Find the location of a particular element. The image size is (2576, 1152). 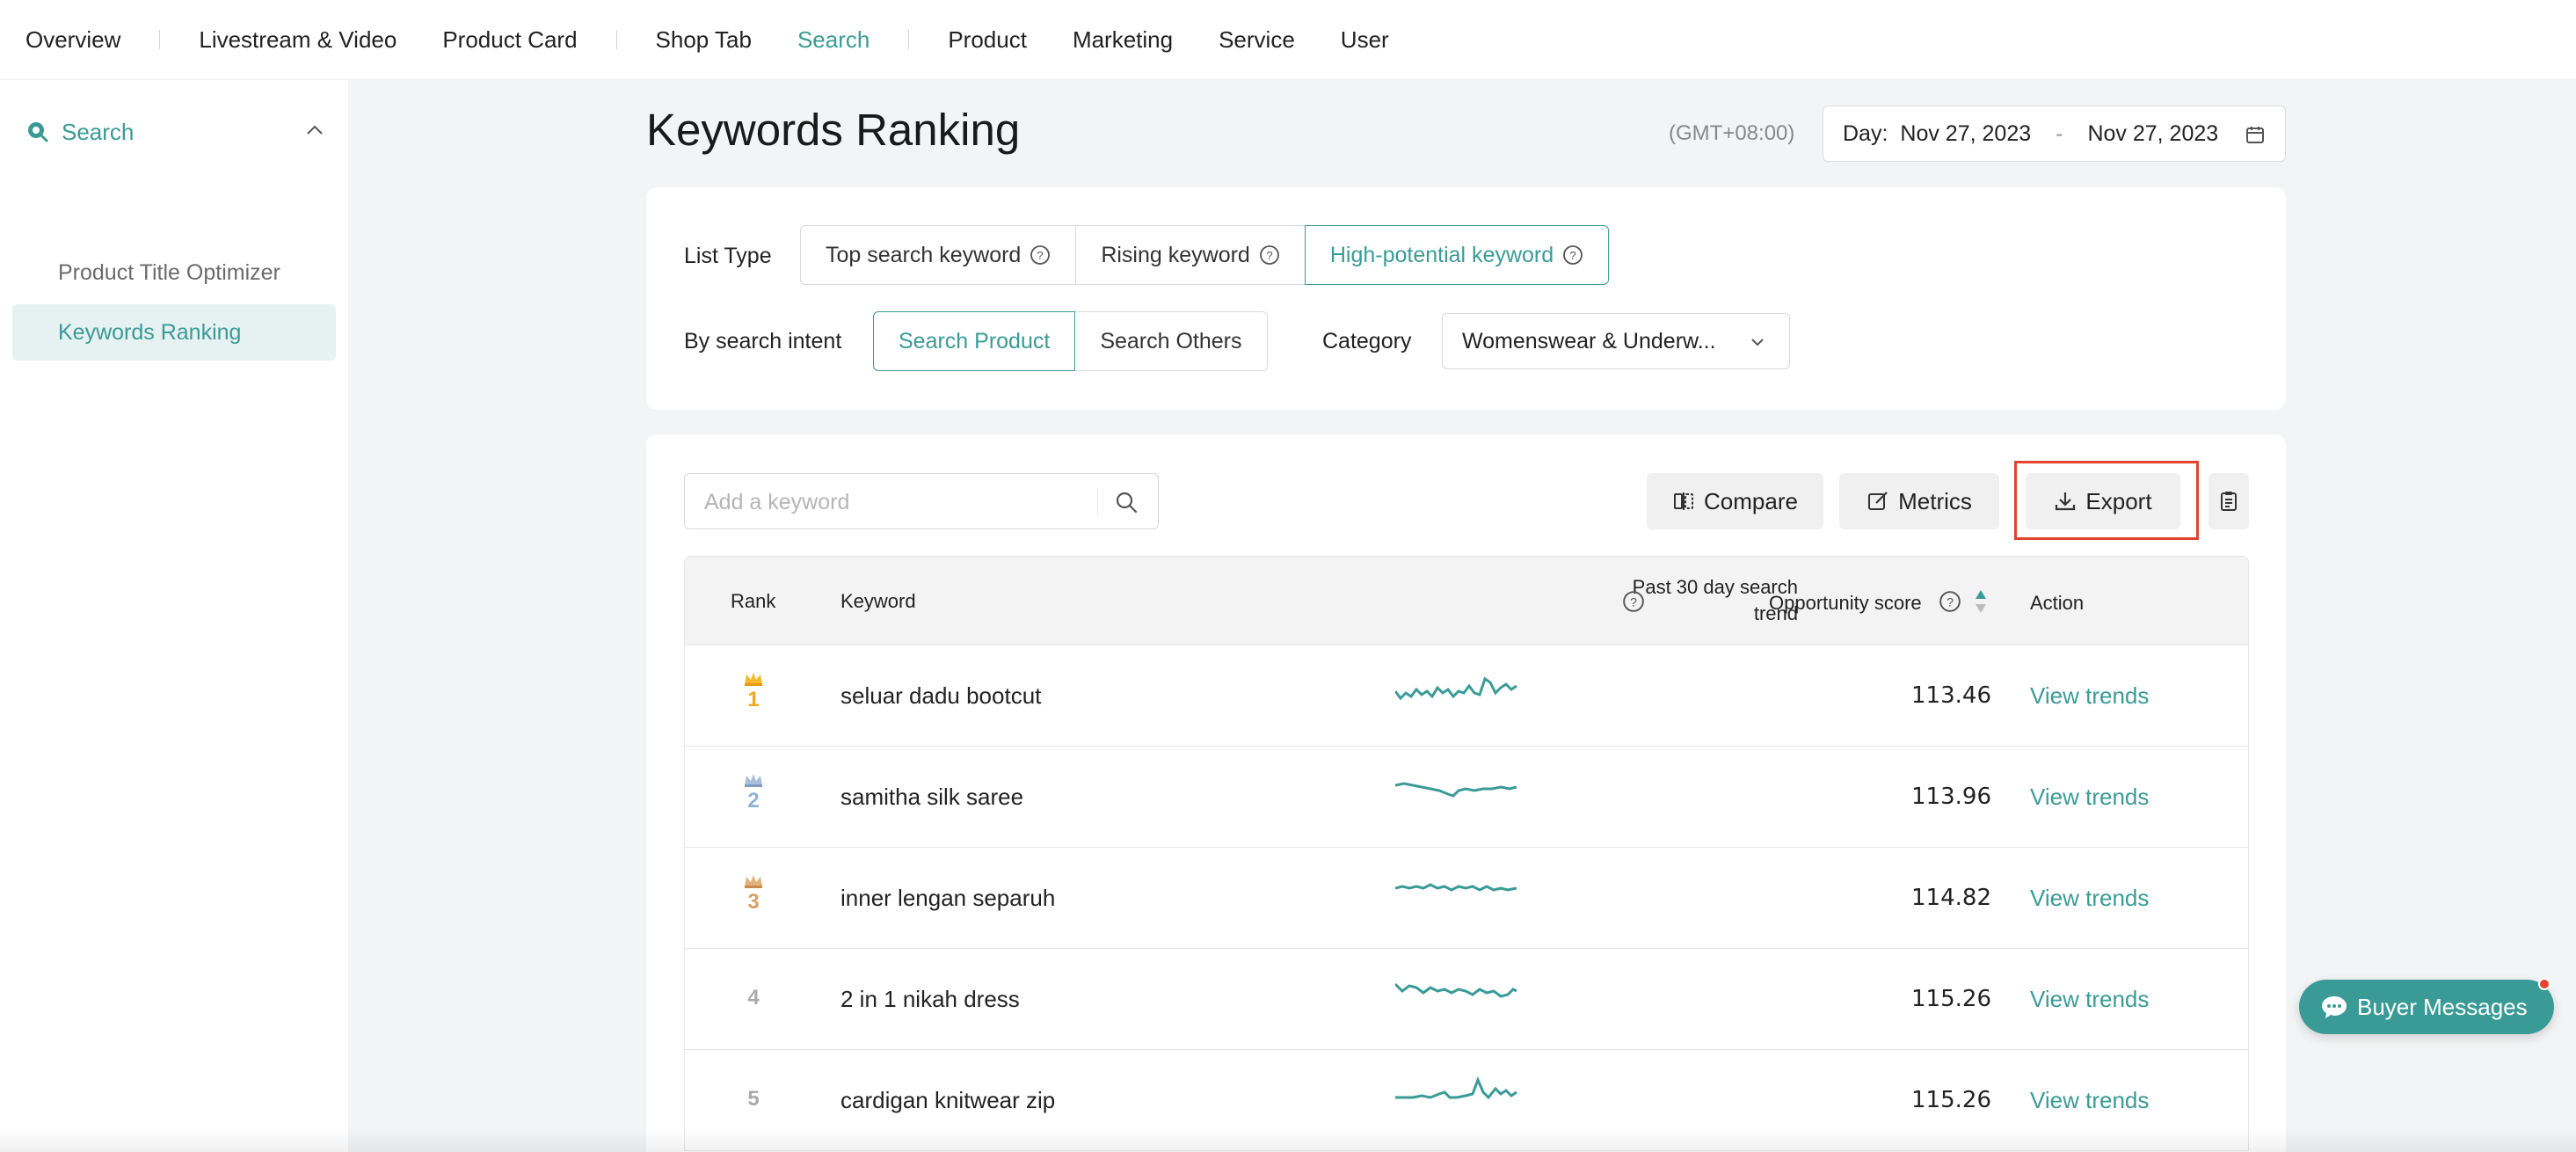

search-intent-segment: Search Product Search Others is located at coordinates (1070, 341).